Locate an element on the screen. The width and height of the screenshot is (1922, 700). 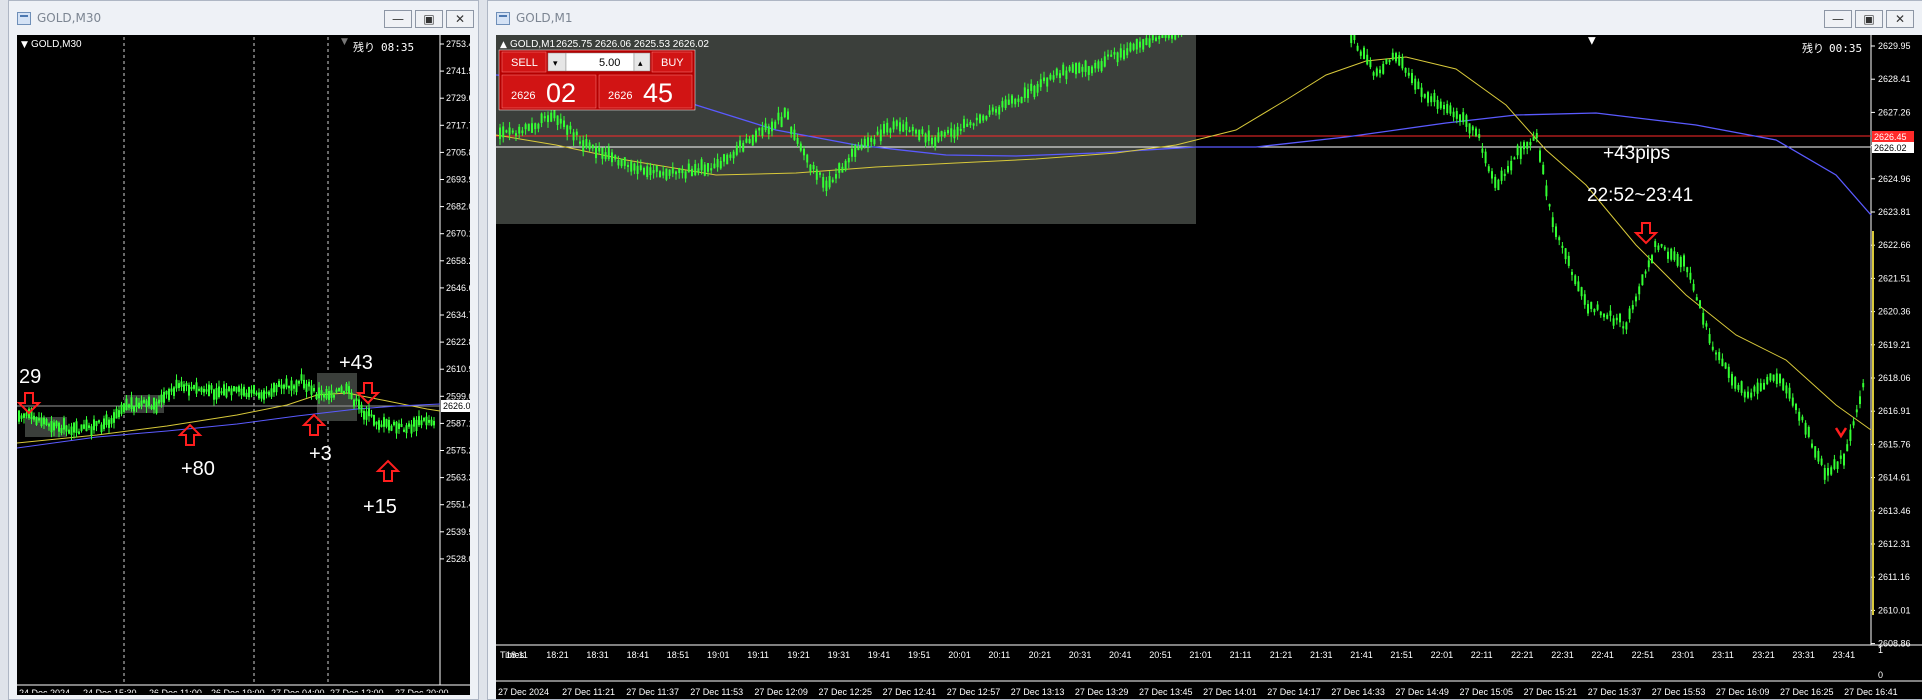
price-tick-label: 2615.76 is located at coordinates (1894, 444).